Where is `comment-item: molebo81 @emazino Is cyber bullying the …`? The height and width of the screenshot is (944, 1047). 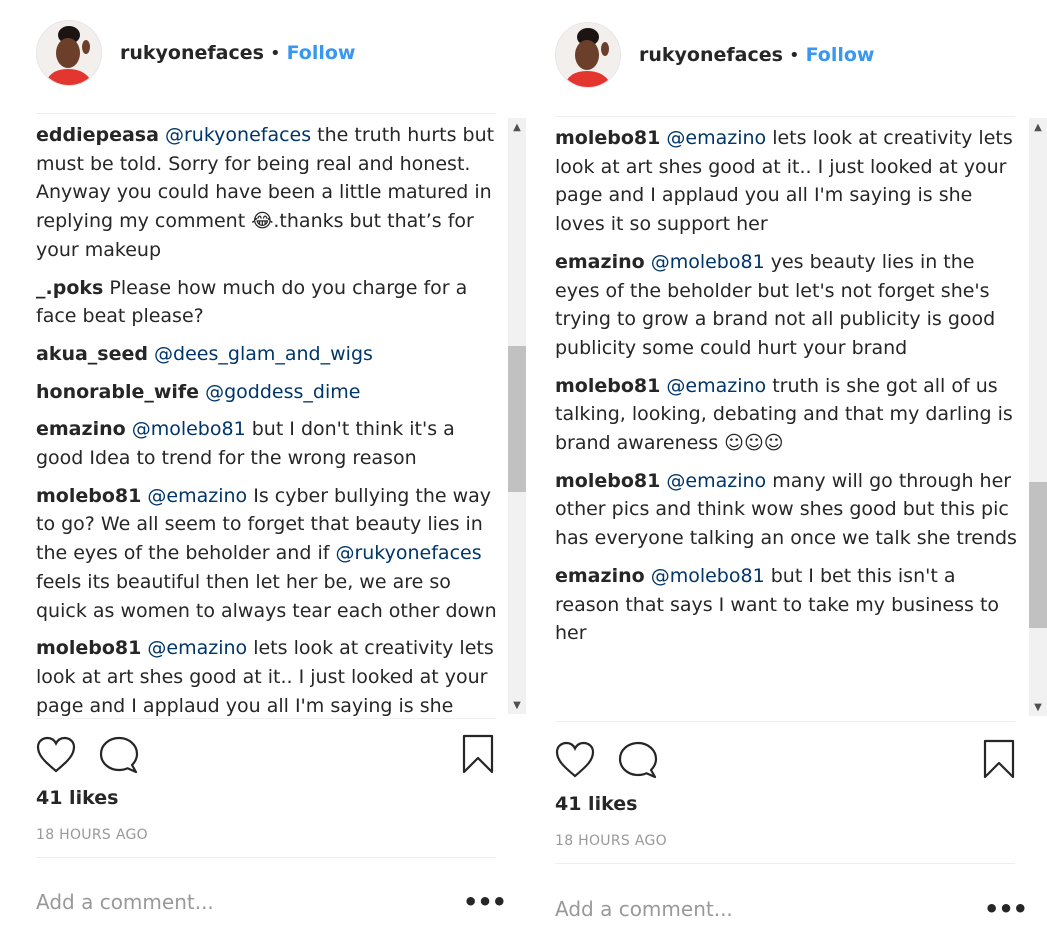 comment-item: molebo81 @emazino Is cyber bullying the … is located at coordinates (271, 554).